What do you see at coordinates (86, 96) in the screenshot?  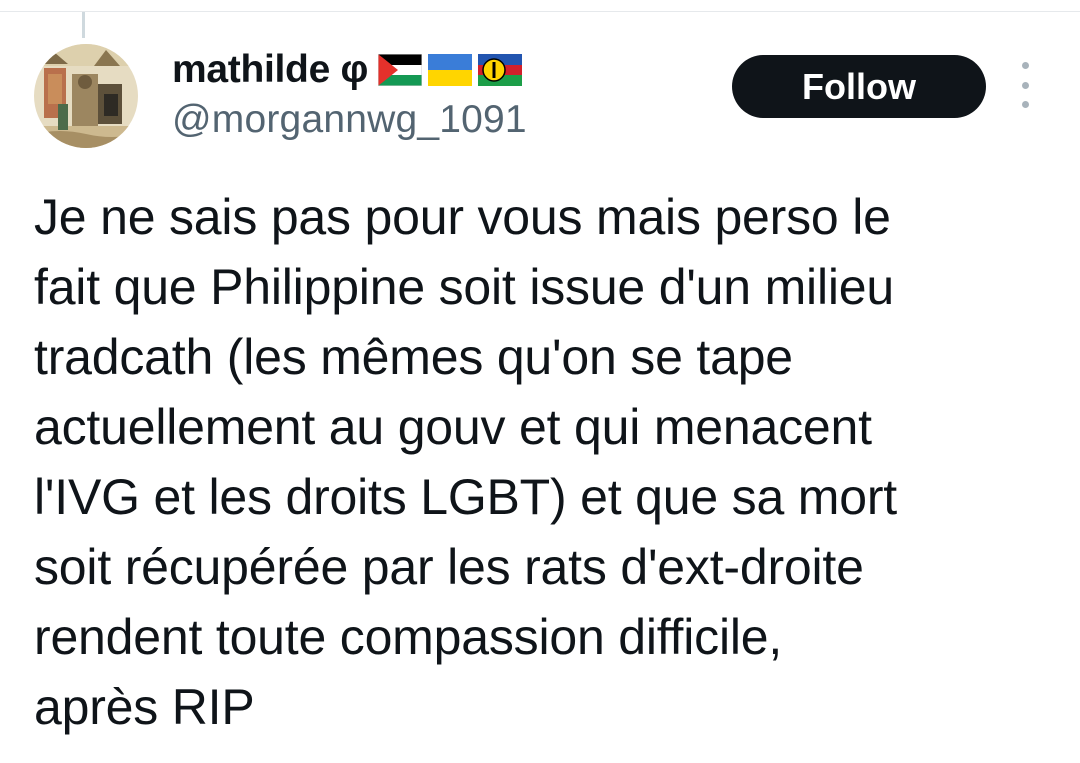 I see `avatar` at bounding box center [86, 96].